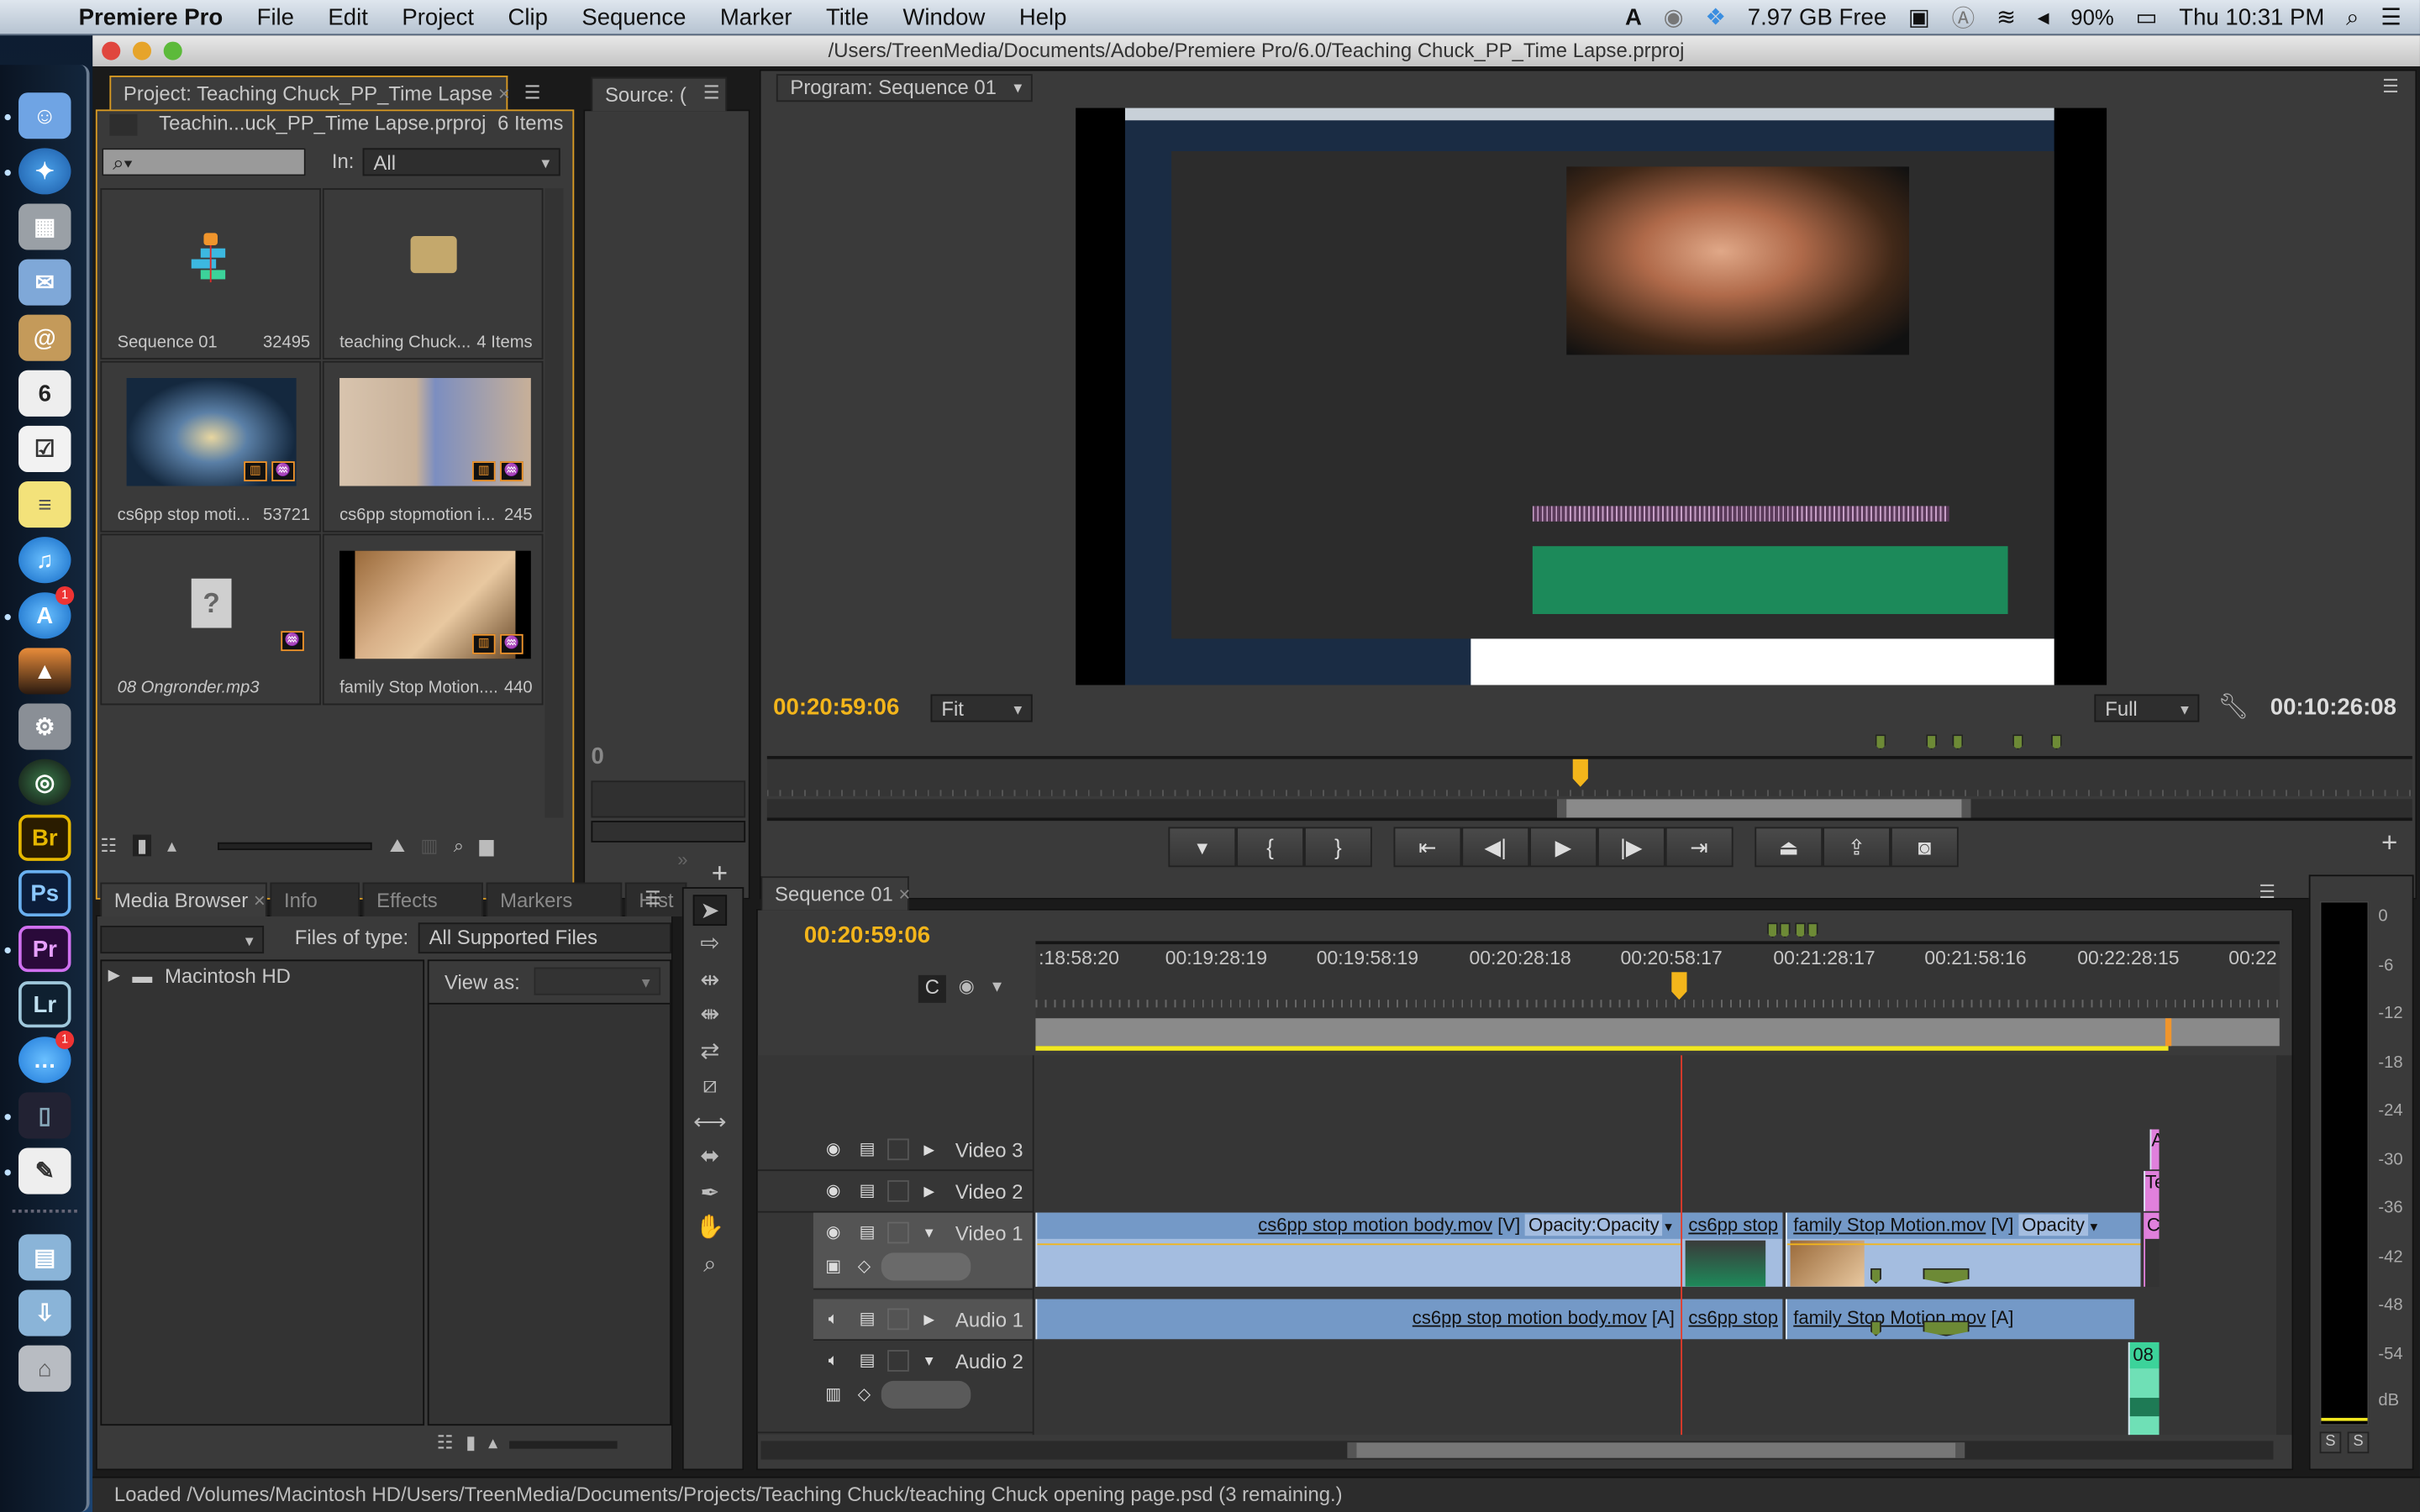 Image resolution: width=2420 pixels, height=1512 pixels. Describe the element at coordinates (183, 899) in the screenshot. I see `tab-media-browser: Media Browser ×` at that location.